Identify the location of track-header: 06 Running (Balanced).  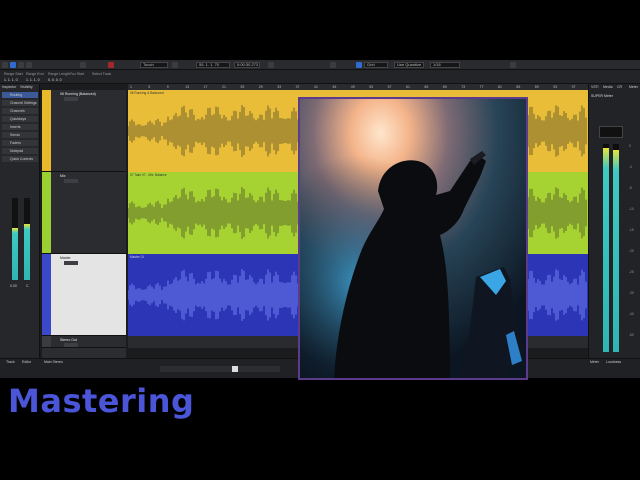
(84, 131).